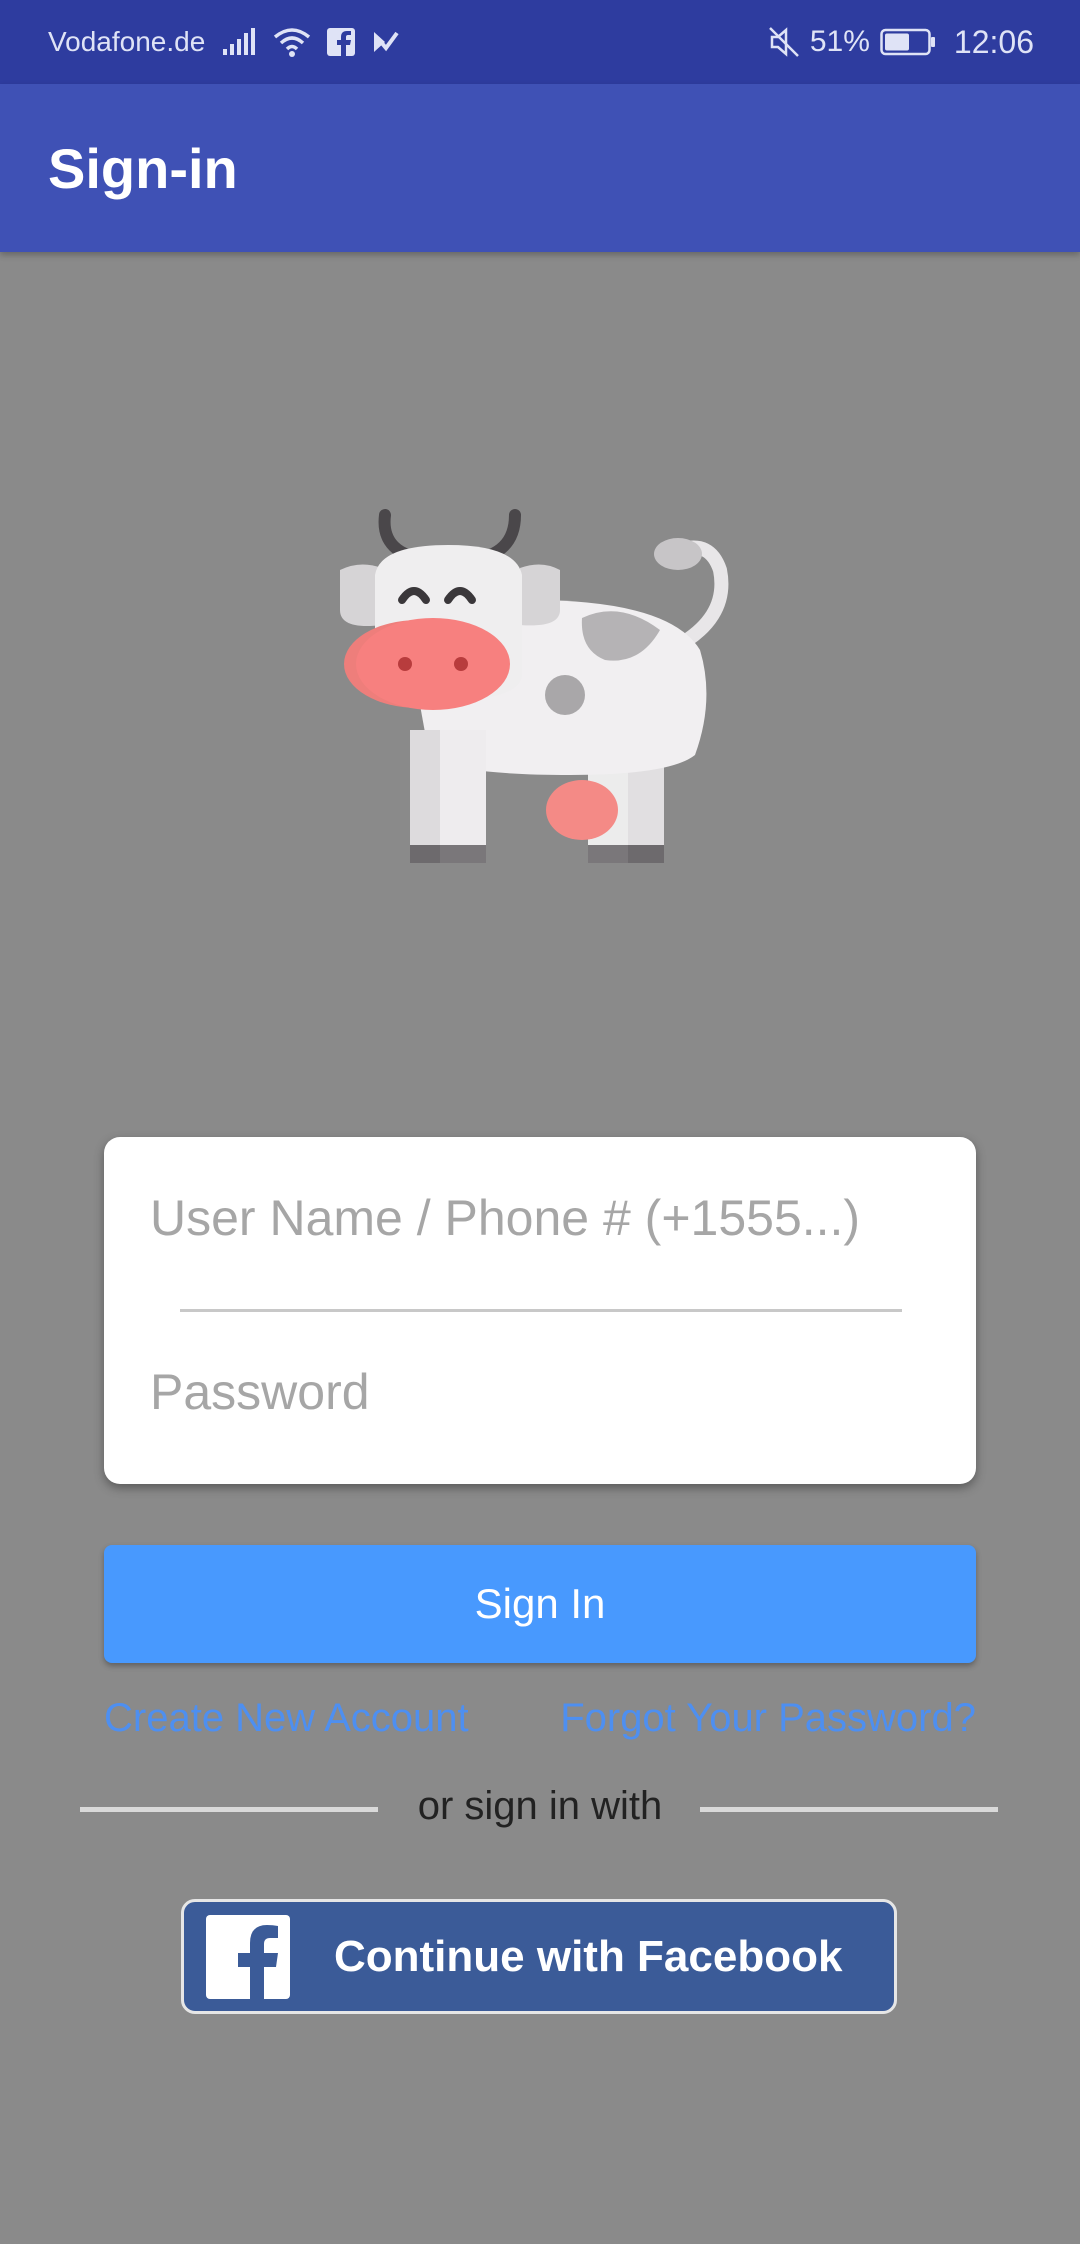  Describe the element at coordinates (540, 1604) in the screenshot. I see `sign-in-button: Sign In` at that location.